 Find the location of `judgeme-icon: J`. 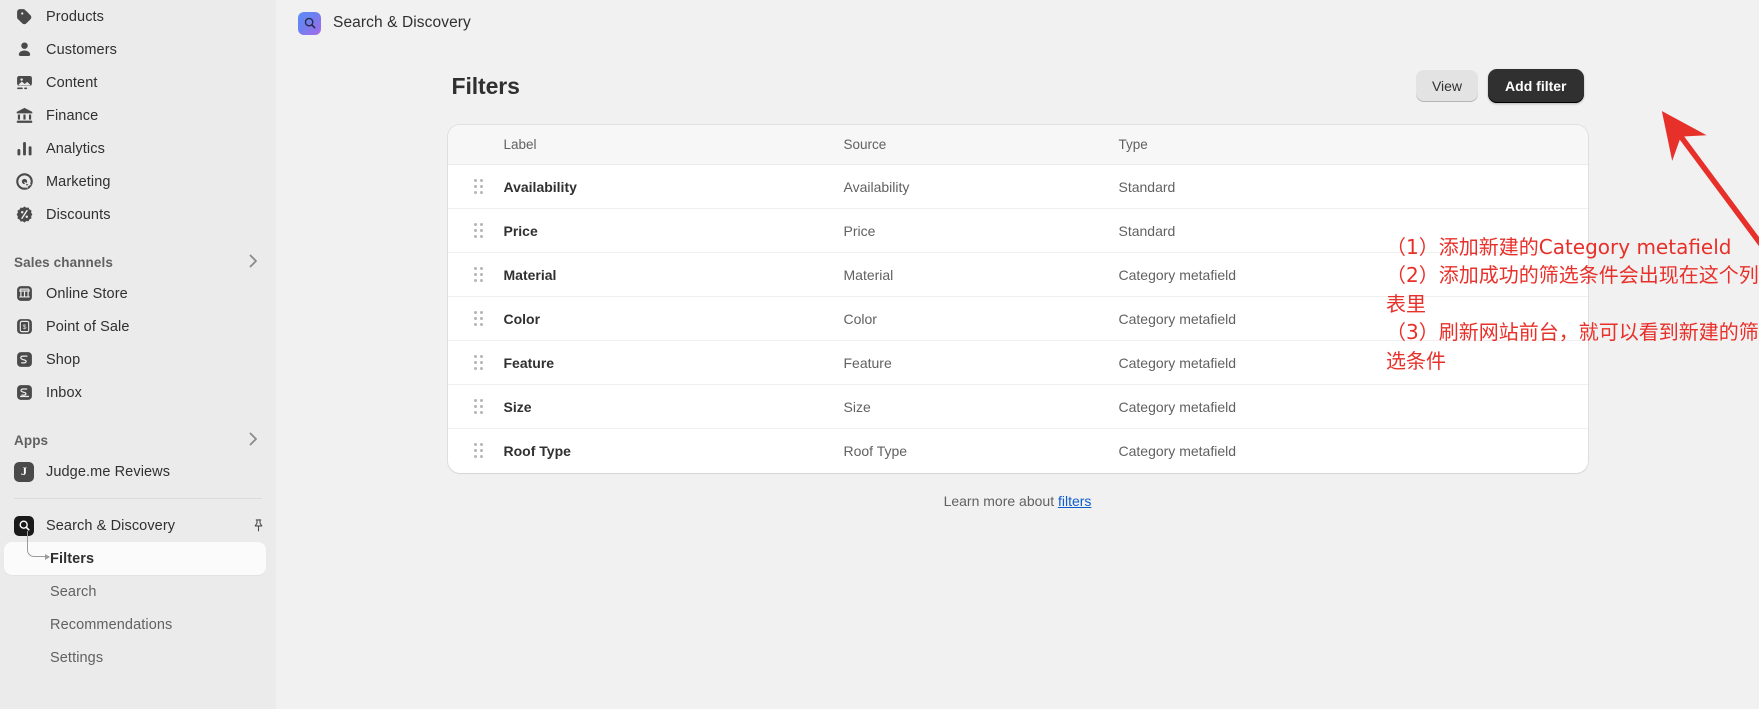

judgeme-icon: J is located at coordinates (24, 471).